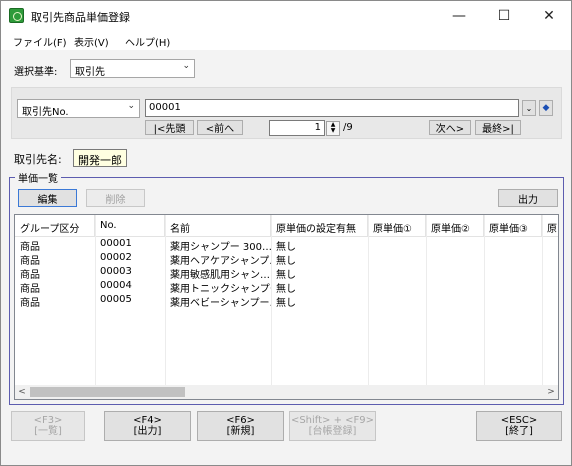  I want to click on client-name-value: 開発一郎, so click(100, 158).